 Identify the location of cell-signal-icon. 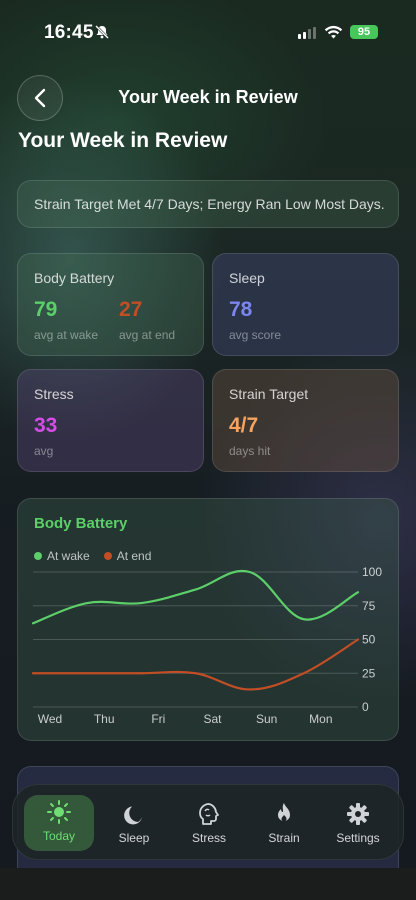
(307, 33).